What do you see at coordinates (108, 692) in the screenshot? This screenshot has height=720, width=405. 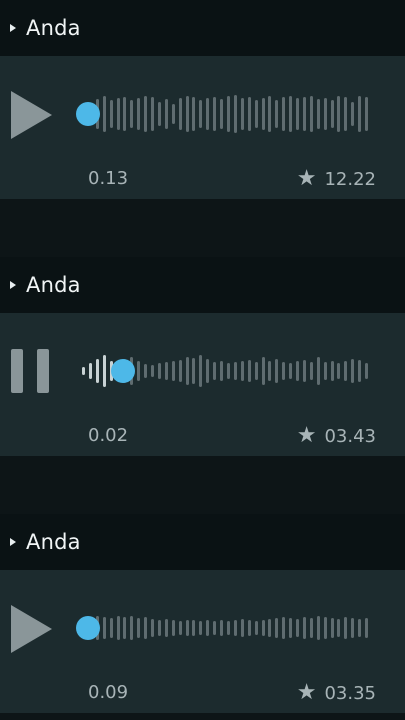 I see `elapsed-time: 0.09` at bounding box center [108, 692].